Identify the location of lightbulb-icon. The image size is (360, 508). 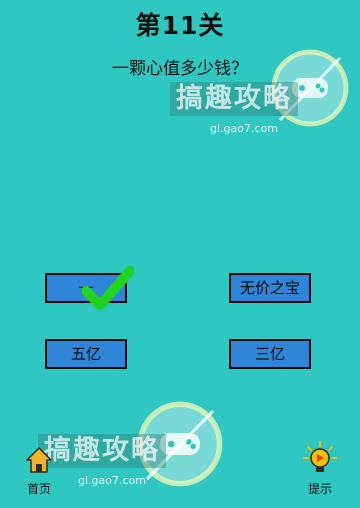
(320, 456).